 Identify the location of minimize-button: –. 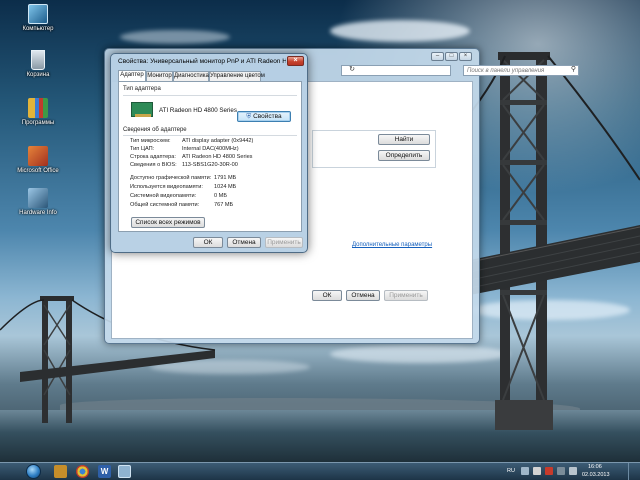
(437, 56).